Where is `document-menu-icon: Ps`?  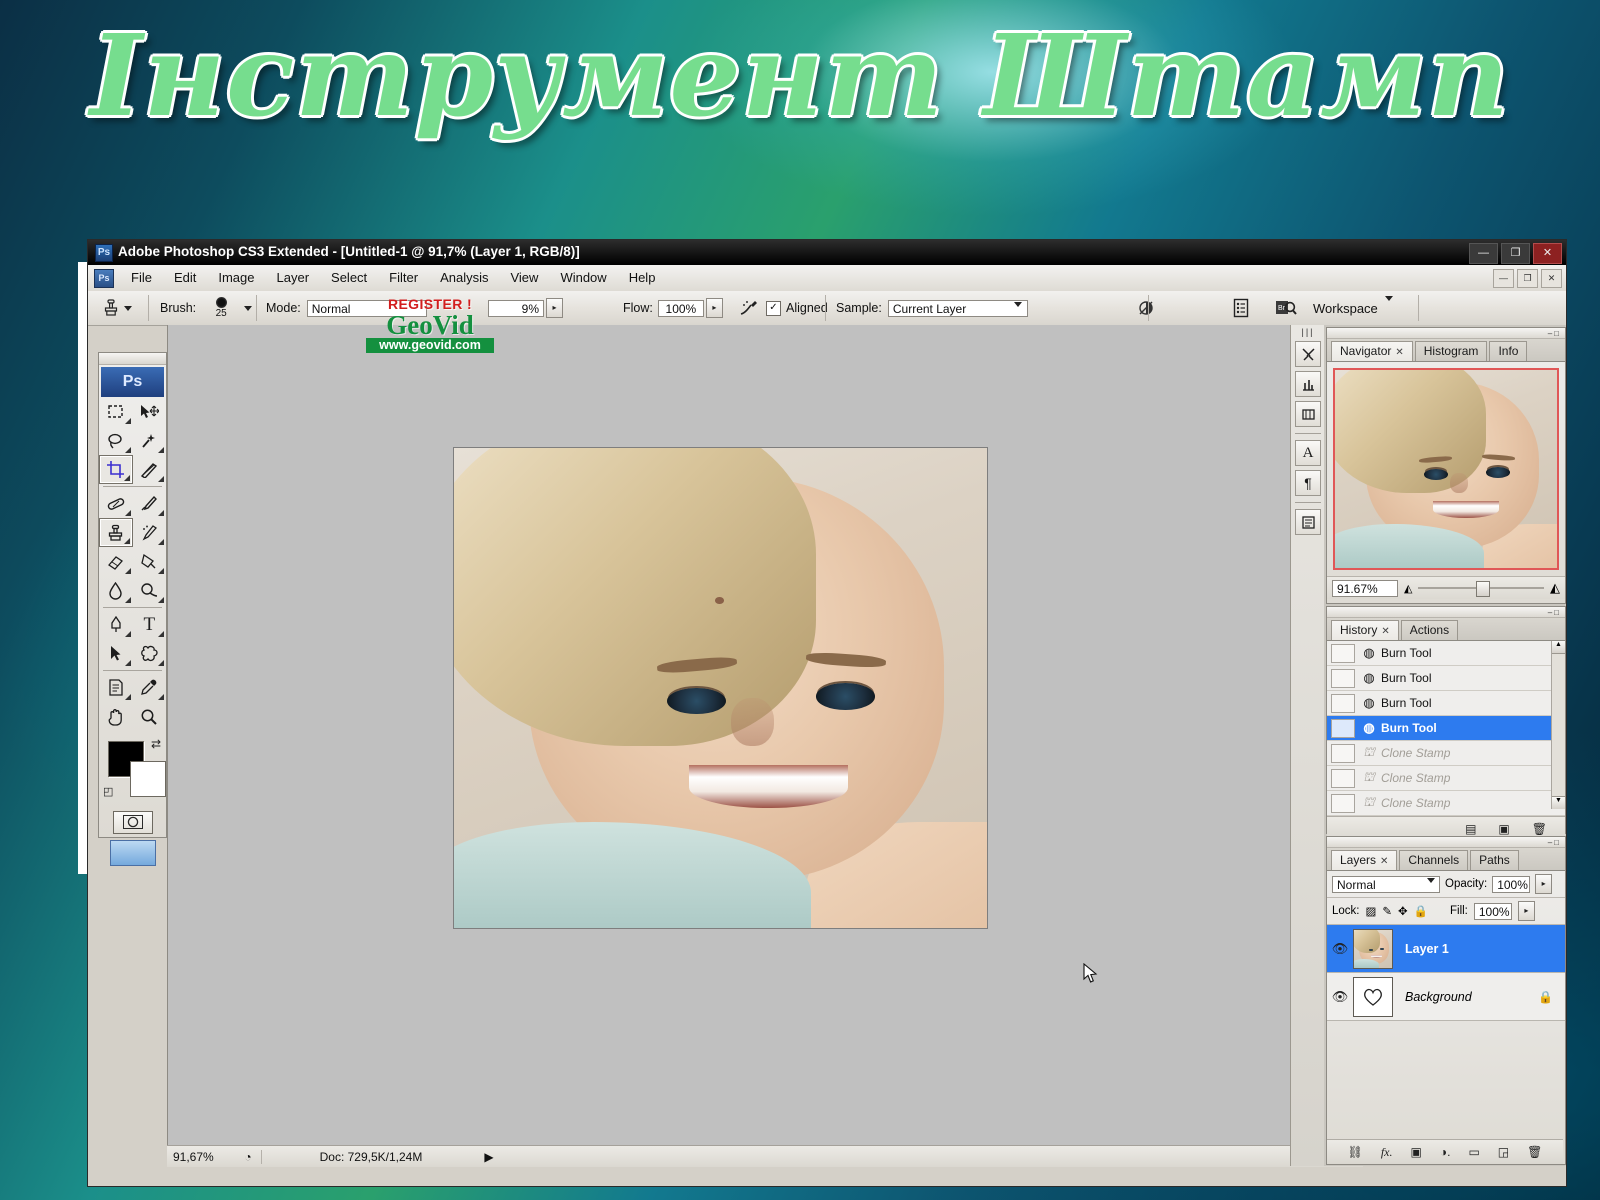
document-menu-icon: Ps is located at coordinates (104, 278).